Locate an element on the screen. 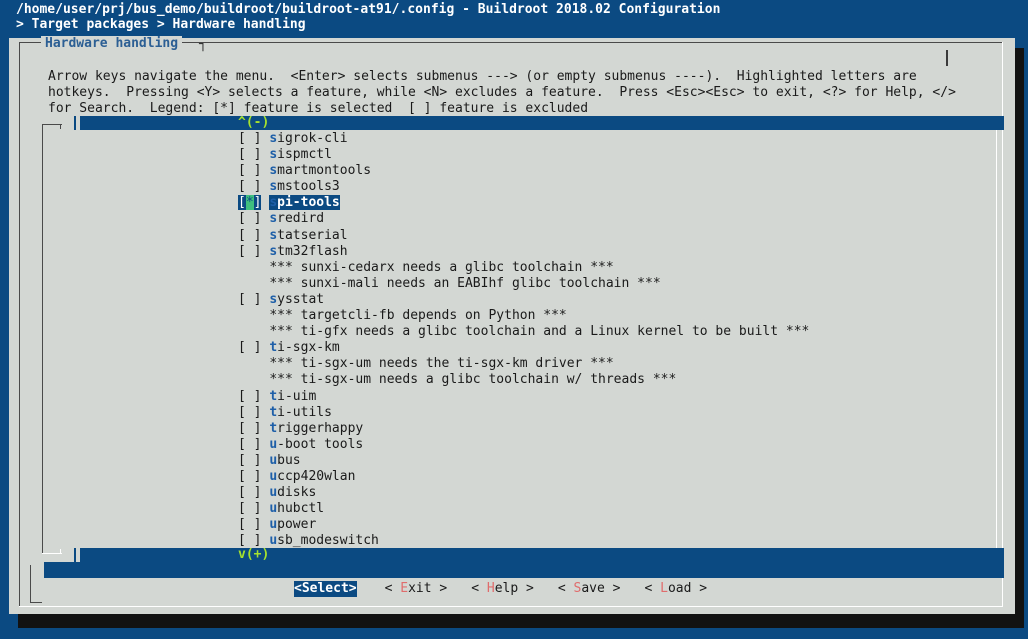  label-rest: ispmctl is located at coordinates (304, 155).